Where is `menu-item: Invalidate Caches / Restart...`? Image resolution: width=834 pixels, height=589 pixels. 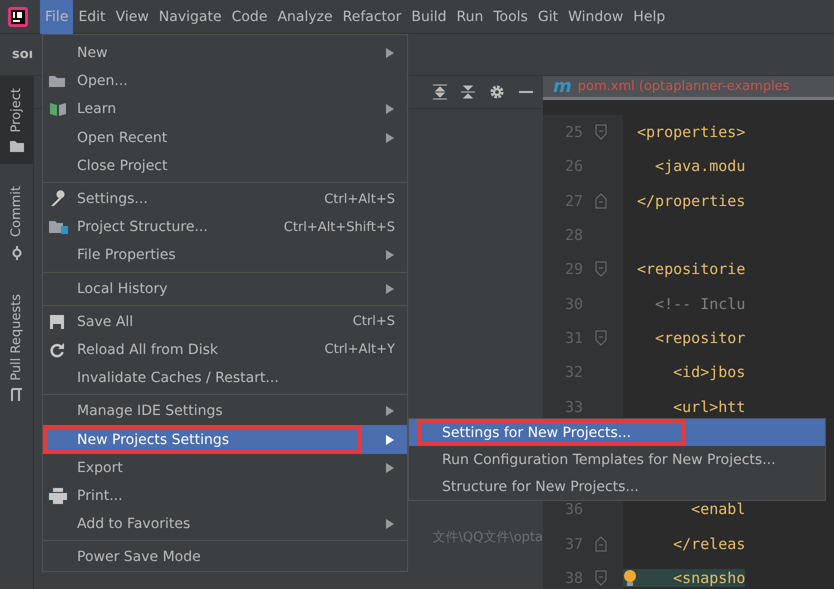
menu-item: Invalidate Caches / Restart... is located at coordinates (225, 378).